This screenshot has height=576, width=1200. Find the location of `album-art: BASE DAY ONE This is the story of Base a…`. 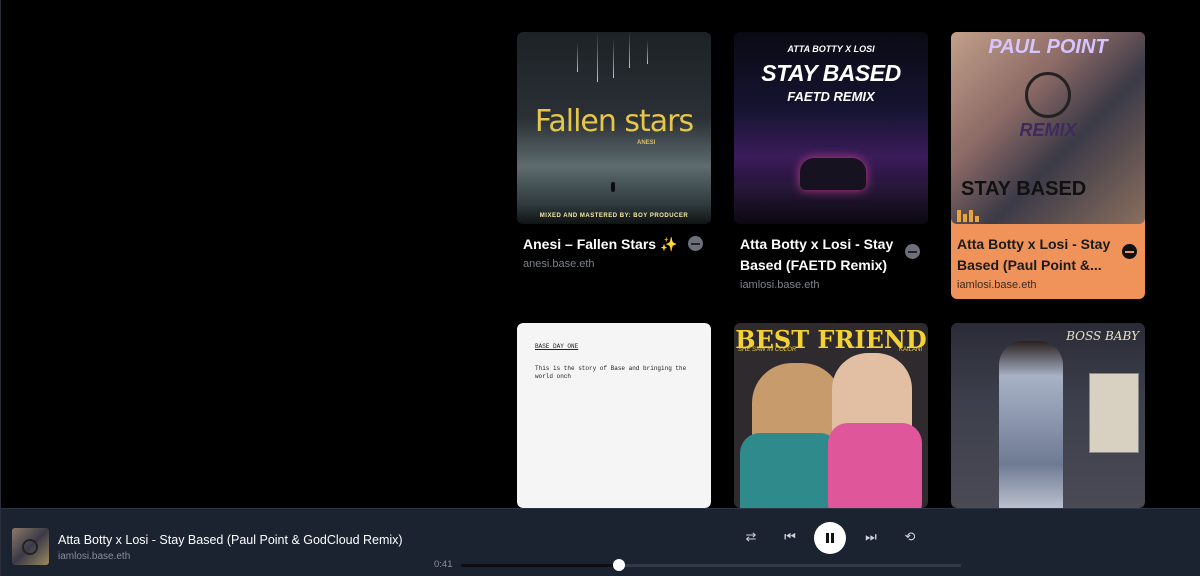

album-art: BASE DAY ONE This is the story of Base a… is located at coordinates (614, 415).